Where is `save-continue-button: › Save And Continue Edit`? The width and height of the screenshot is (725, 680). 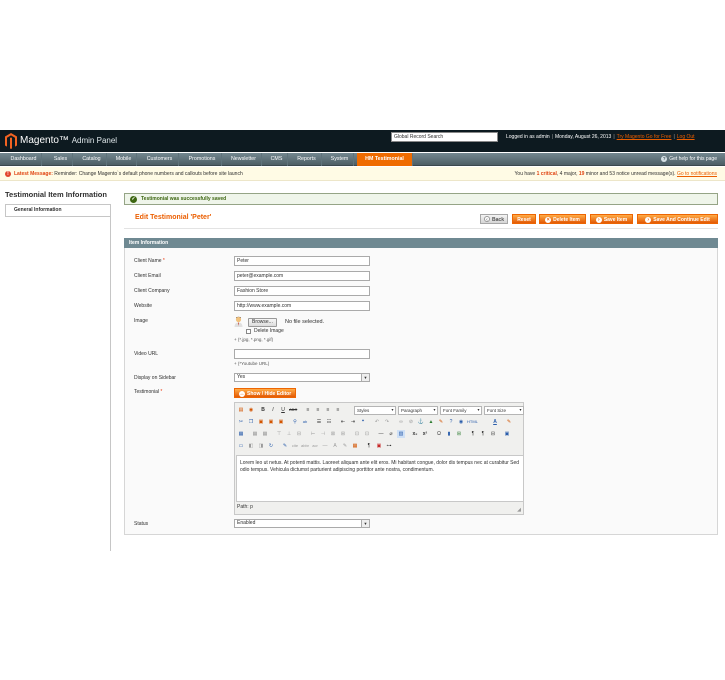 save-continue-button: › Save And Continue Edit is located at coordinates (677, 219).